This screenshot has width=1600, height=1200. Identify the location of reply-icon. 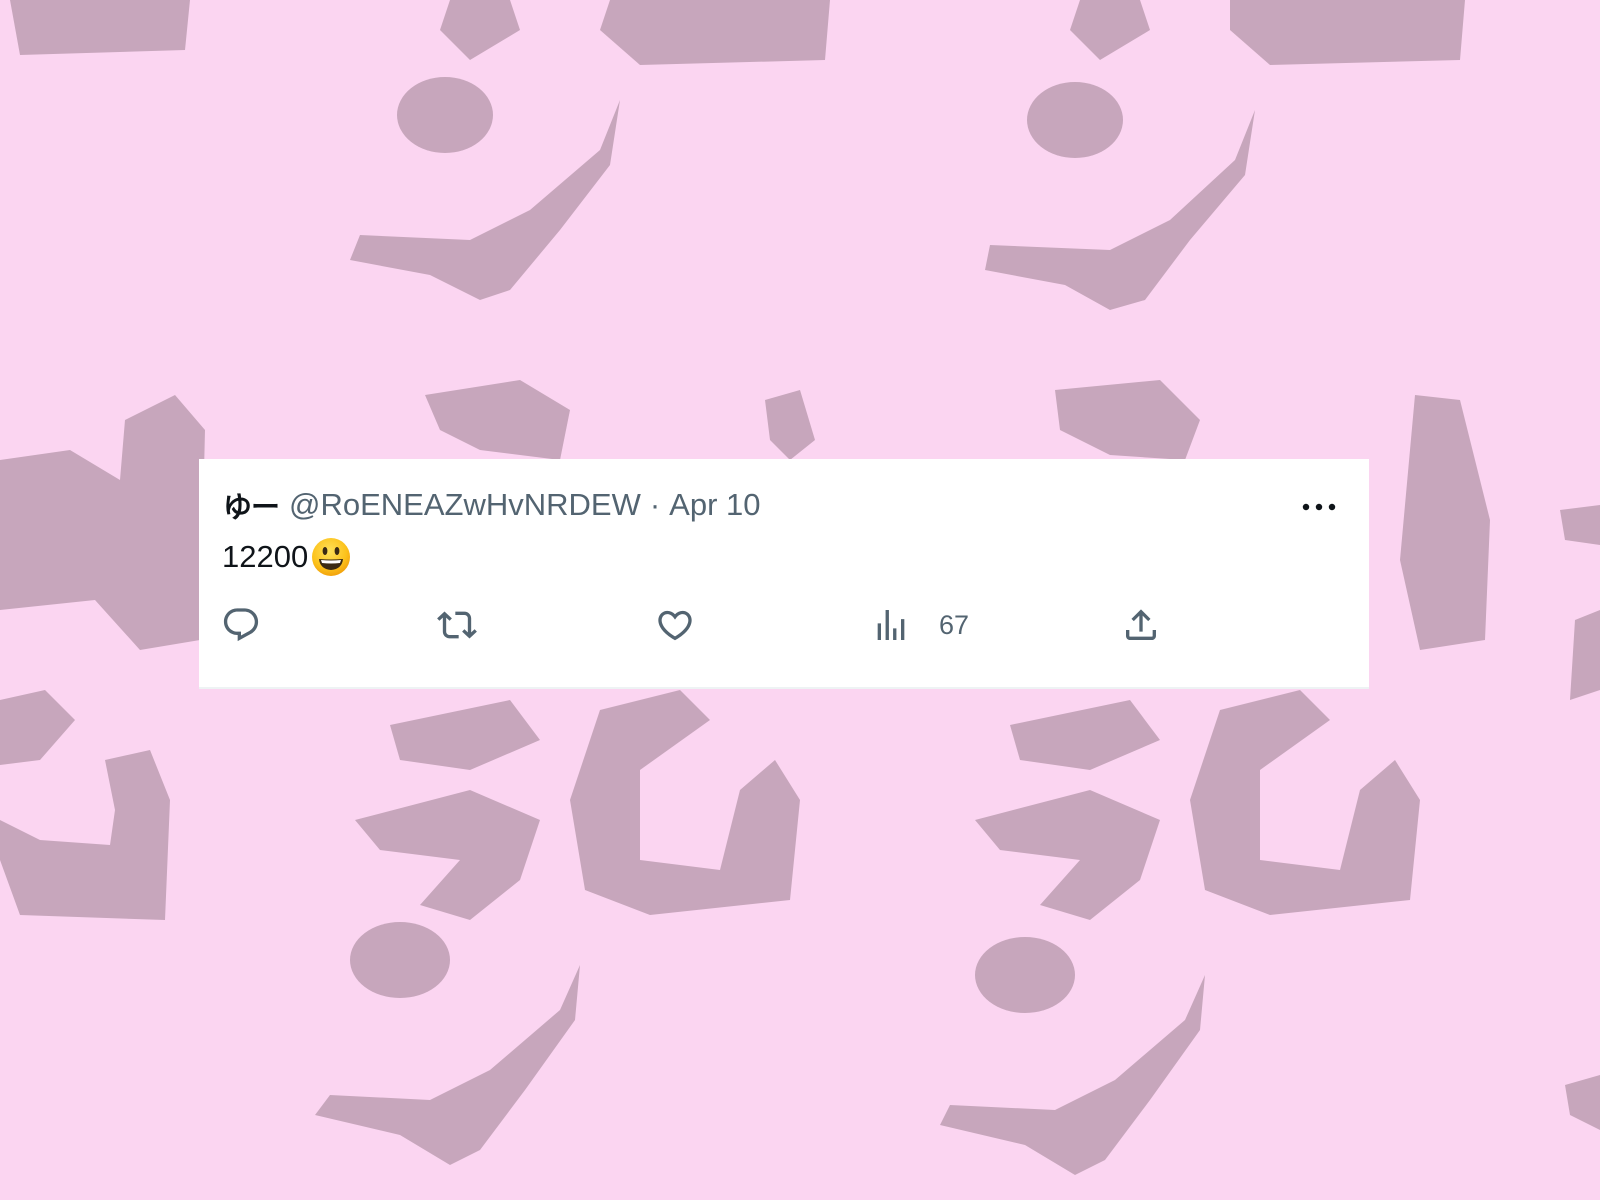
(241, 625).